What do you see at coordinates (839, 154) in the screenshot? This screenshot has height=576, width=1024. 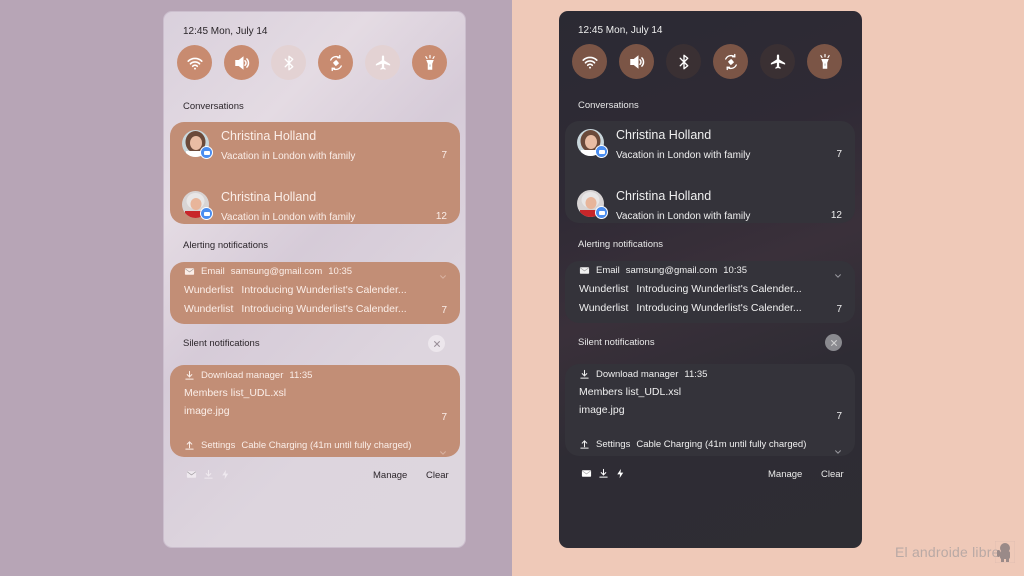 I see `conversation-count: 7` at bounding box center [839, 154].